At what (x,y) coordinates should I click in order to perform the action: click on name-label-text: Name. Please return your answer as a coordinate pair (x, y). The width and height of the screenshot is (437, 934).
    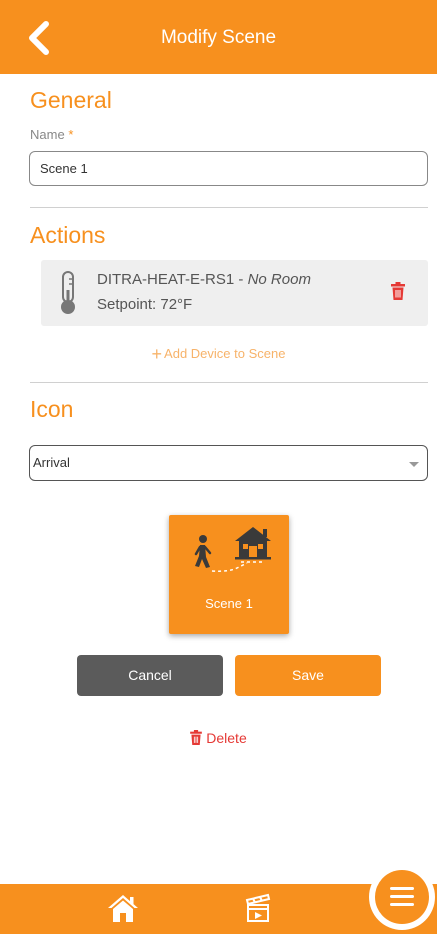
    Looking at the image, I should click on (47, 134).